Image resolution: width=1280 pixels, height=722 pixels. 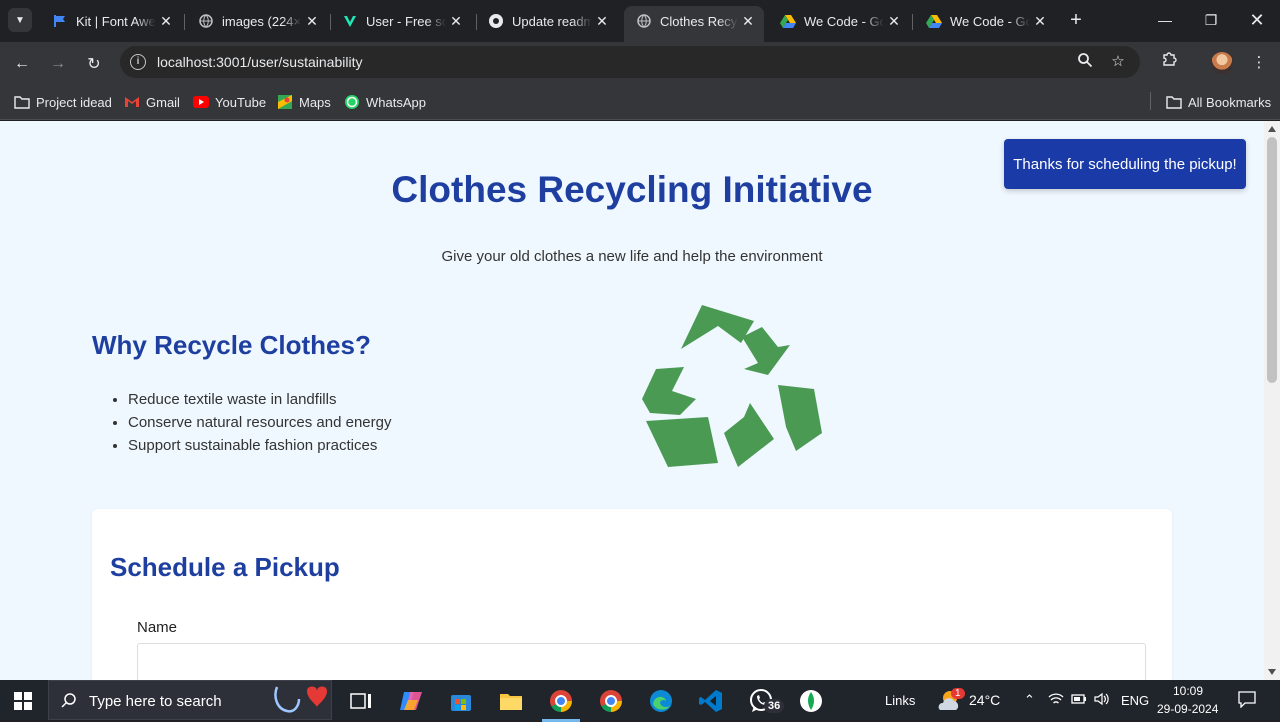 I want to click on battery-icon, so click(x=1079, y=700).